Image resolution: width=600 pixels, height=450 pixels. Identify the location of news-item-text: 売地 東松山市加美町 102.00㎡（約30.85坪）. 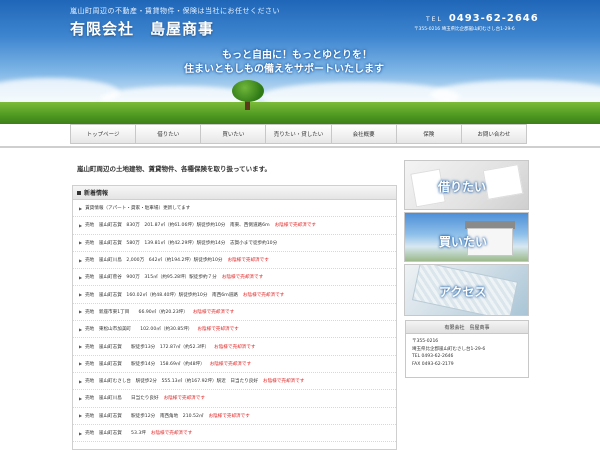
(138, 329).